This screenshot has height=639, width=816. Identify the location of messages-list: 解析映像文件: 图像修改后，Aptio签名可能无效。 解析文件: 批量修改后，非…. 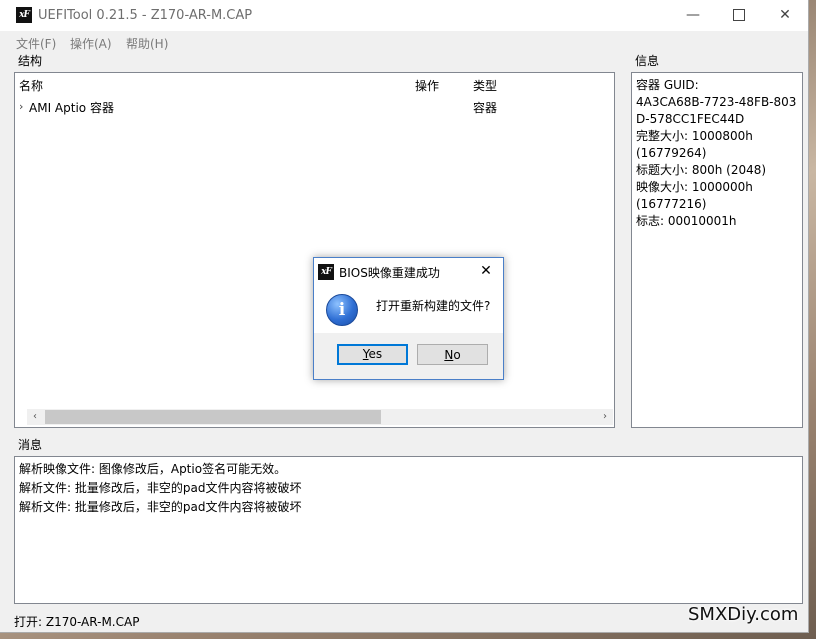
(160, 488).